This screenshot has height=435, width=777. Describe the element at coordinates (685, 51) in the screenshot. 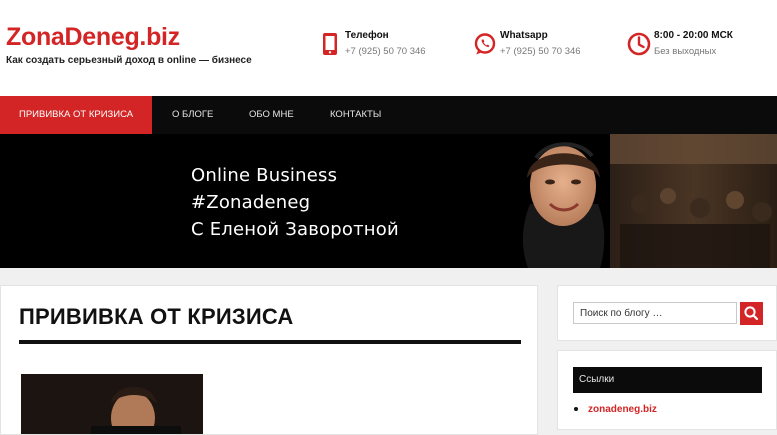

I see `contact-hours-value: Без выходных` at that location.